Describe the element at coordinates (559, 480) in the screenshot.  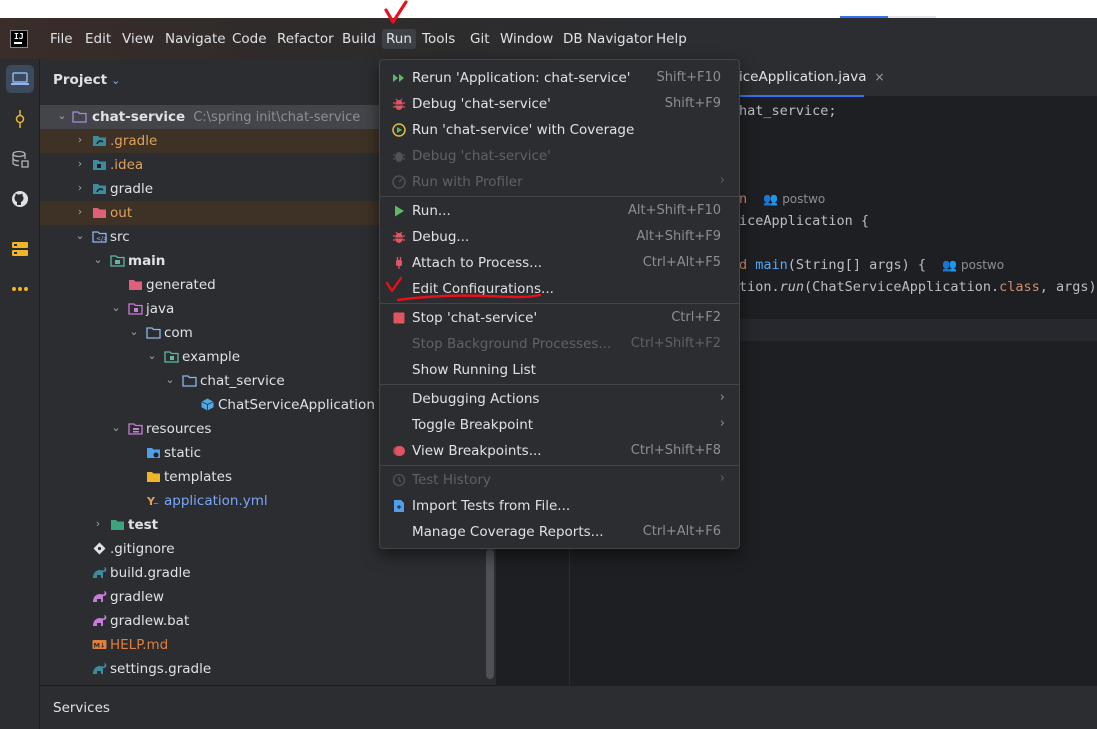
I see `menu-item-test-history: Test History ›` at that location.